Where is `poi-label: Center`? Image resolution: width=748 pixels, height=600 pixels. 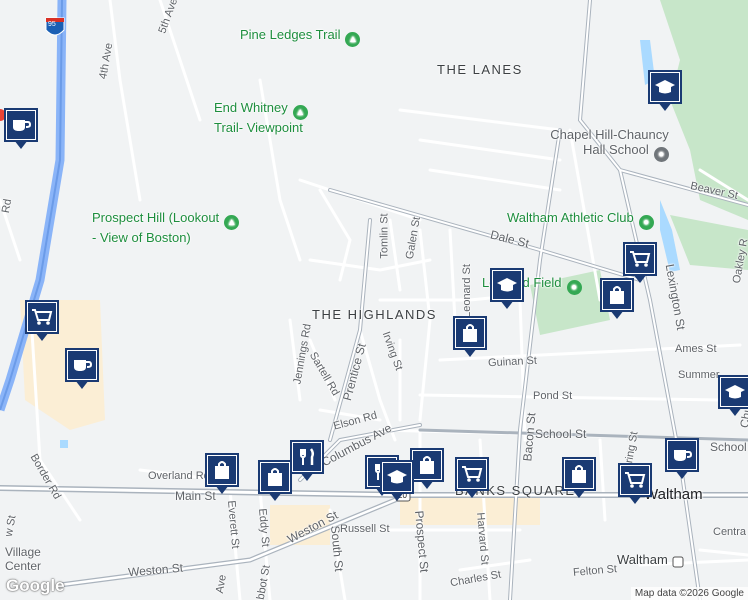
poi-label: Center is located at coordinates (23, 566).